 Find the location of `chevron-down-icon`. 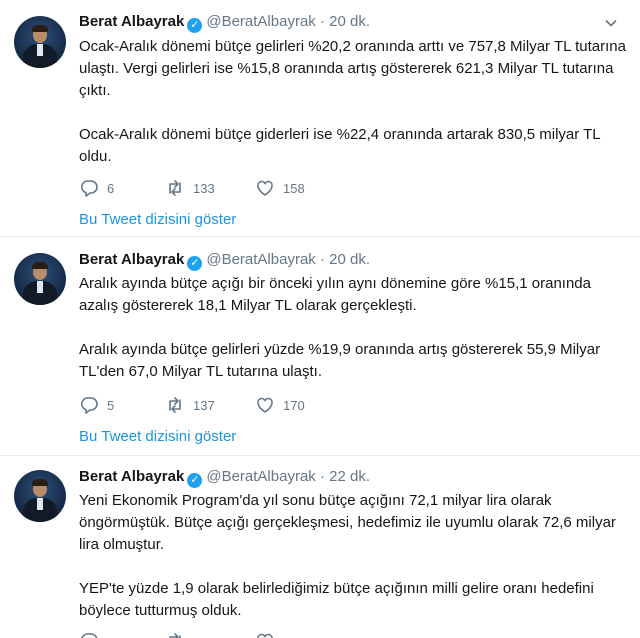

chevron-down-icon is located at coordinates (611, 23).